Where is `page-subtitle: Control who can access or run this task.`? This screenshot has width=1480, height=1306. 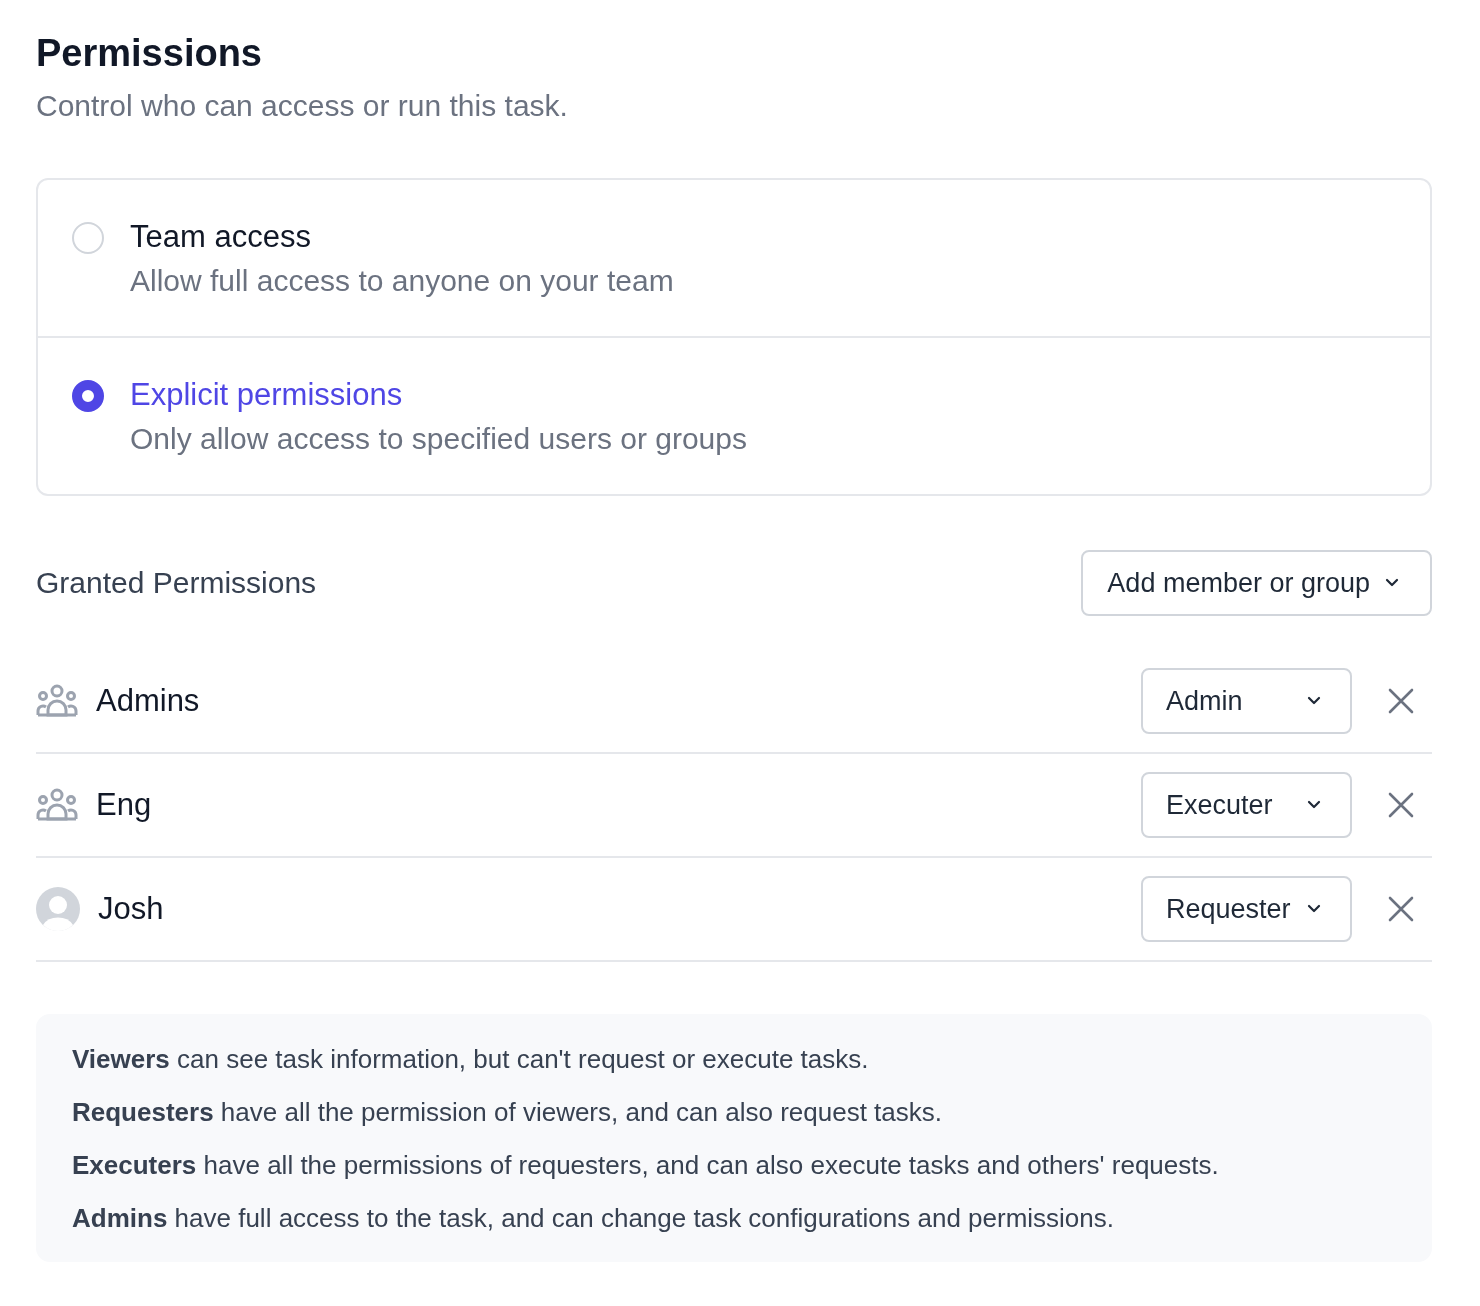 page-subtitle: Control who can access or run this task. is located at coordinates (302, 106).